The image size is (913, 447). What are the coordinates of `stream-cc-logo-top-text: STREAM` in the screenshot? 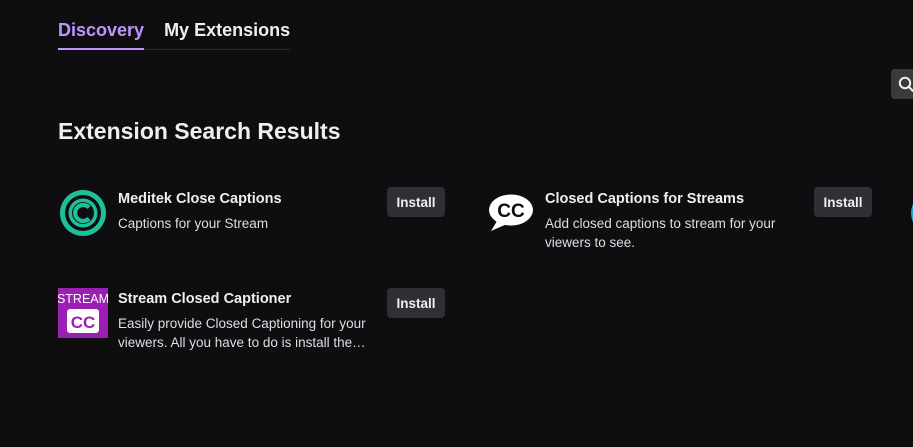 It's located at (83, 299).